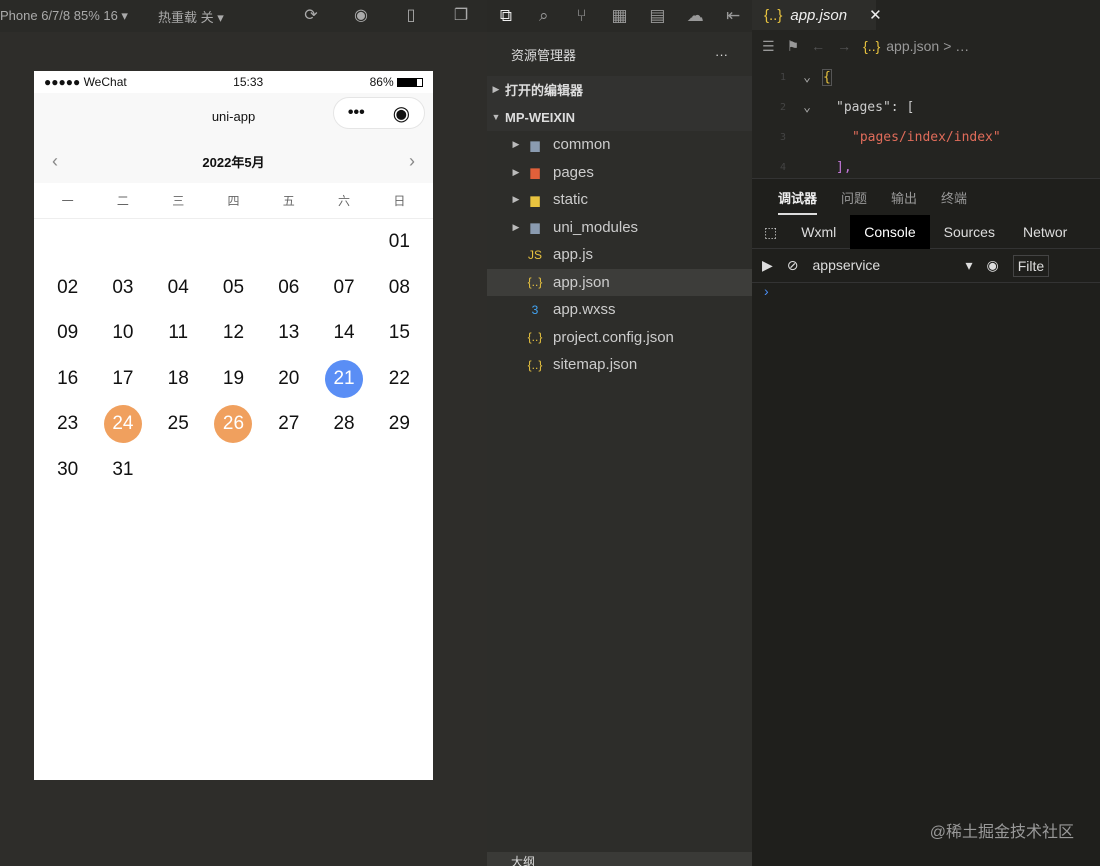 This screenshot has width=1100, height=866. What do you see at coordinates (890, 231) in the screenshot?
I see `devtools-tab: Console` at bounding box center [890, 231].